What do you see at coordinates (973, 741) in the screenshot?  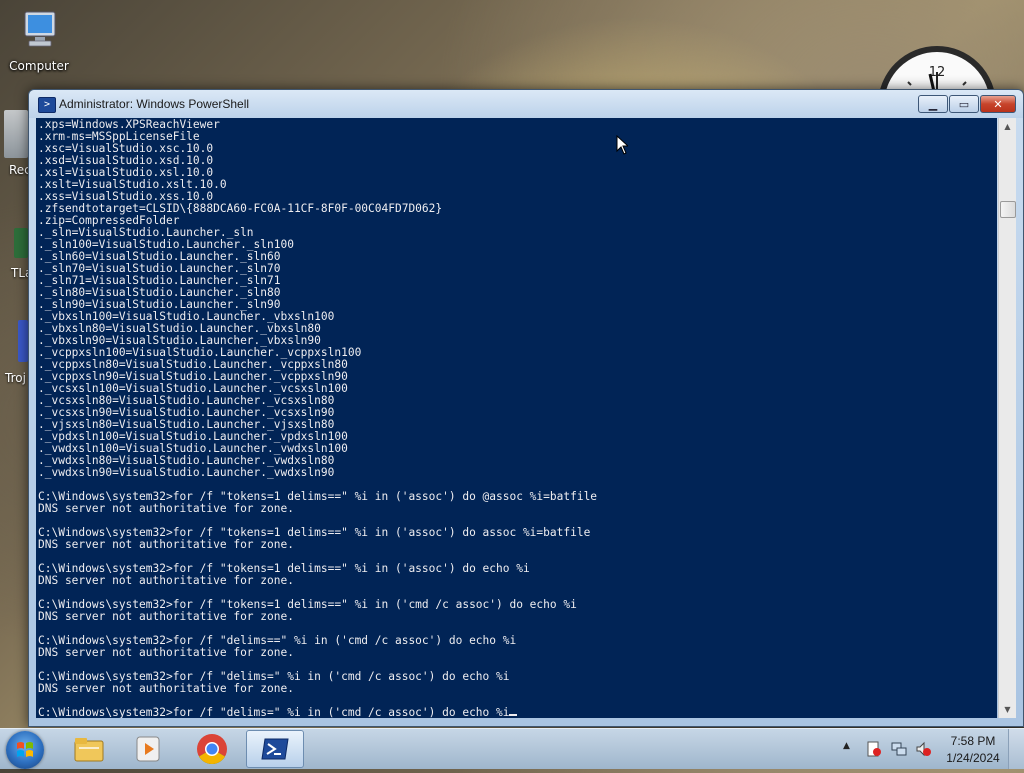 I see `clock-time: 7:58 PM` at bounding box center [973, 741].